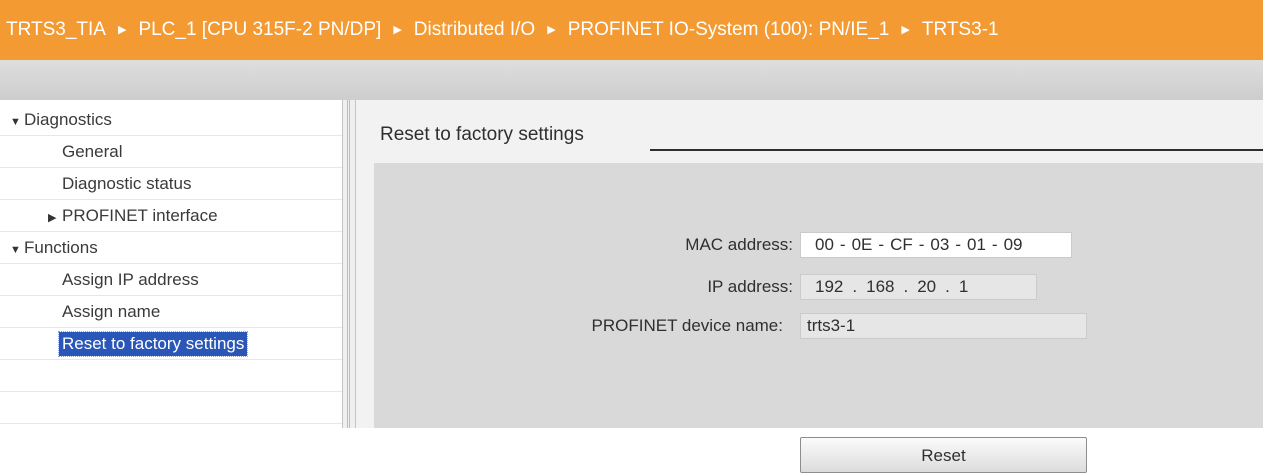 This screenshot has height=473, width=1263. I want to click on content-gutter, so click(365, 264).